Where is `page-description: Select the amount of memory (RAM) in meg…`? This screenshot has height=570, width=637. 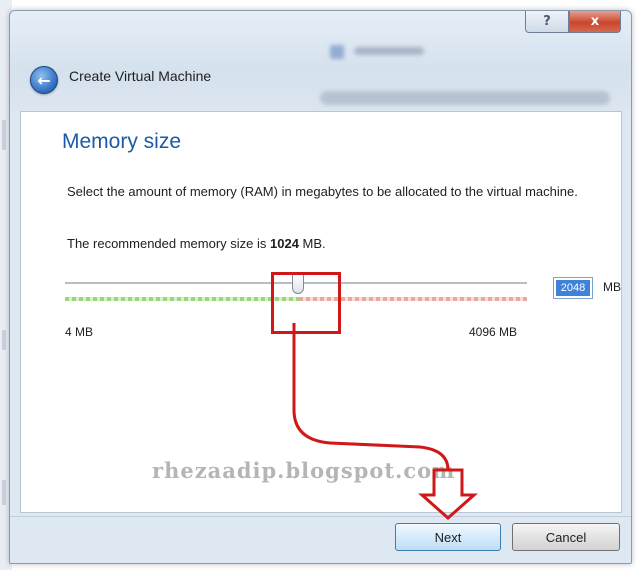
page-description: Select the amount of memory (RAM) in meg… is located at coordinates (322, 191).